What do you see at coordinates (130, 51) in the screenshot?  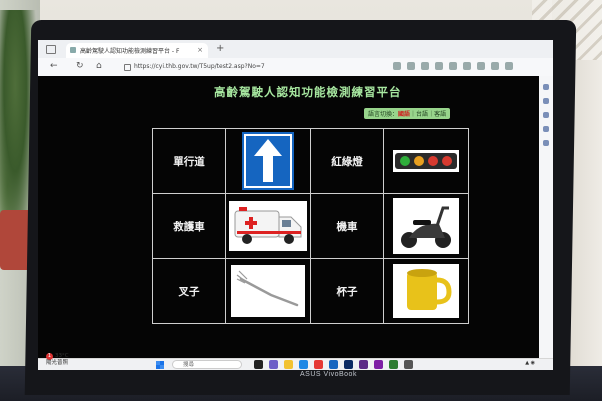 I see `tab-title: 高齡駕駛人認知功能檢測練習平台 - F` at bounding box center [130, 51].